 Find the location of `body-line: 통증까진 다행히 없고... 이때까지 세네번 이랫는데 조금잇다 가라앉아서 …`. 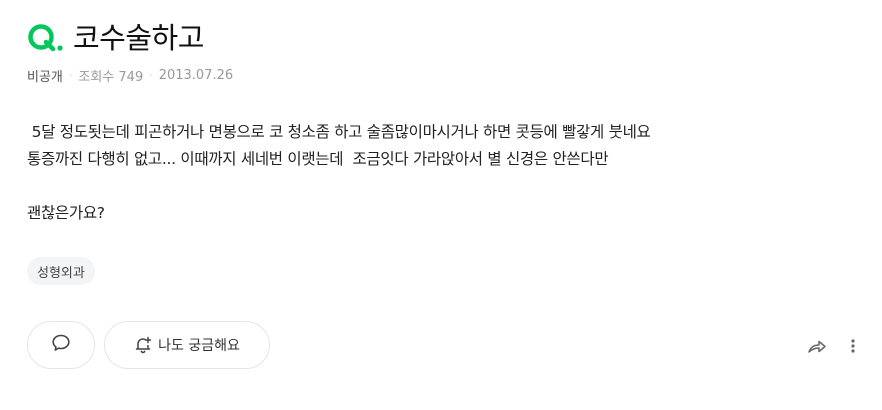

body-line: 통증까진 다행히 없고... 이때까지 세네번 이랫는데 조금잇다 가라앉아서 … is located at coordinates (318, 159).